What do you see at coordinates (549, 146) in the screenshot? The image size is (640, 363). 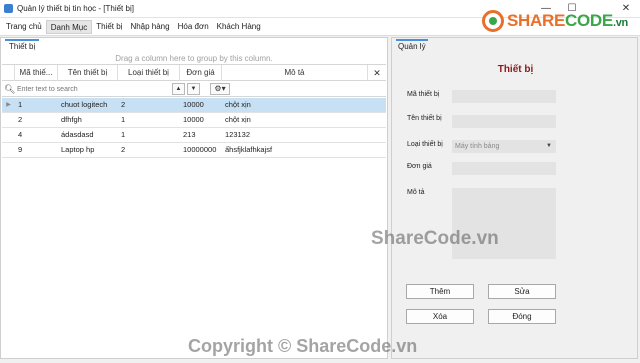 I see `chevron-down-icon: ▼` at bounding box center [549, 146].